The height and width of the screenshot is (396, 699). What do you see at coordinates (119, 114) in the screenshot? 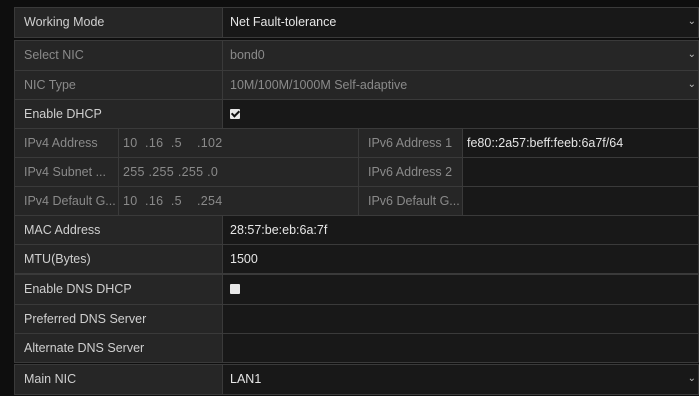
I see `enable-dhcp-label: Enable DHCP` at bounding box center [119, 114].